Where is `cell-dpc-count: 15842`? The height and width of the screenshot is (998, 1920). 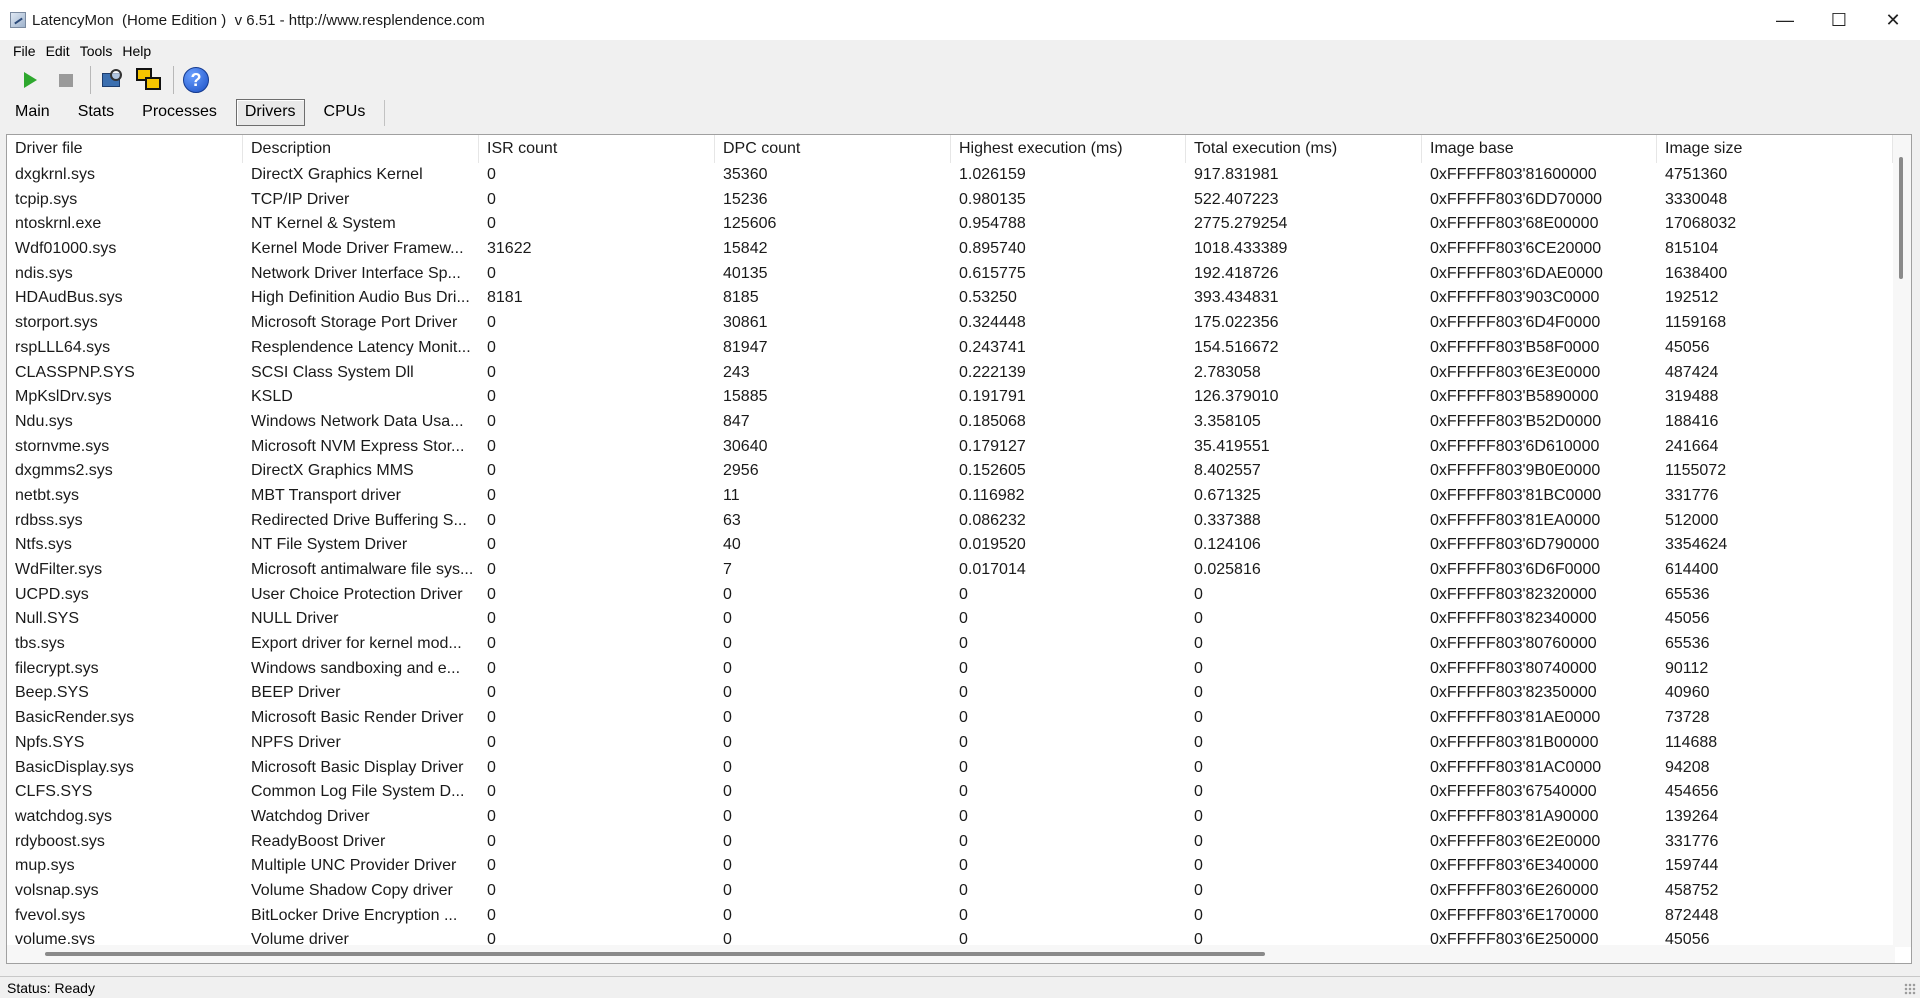
cell-dpc-count: 15842 is located at coordinates (745, 249).